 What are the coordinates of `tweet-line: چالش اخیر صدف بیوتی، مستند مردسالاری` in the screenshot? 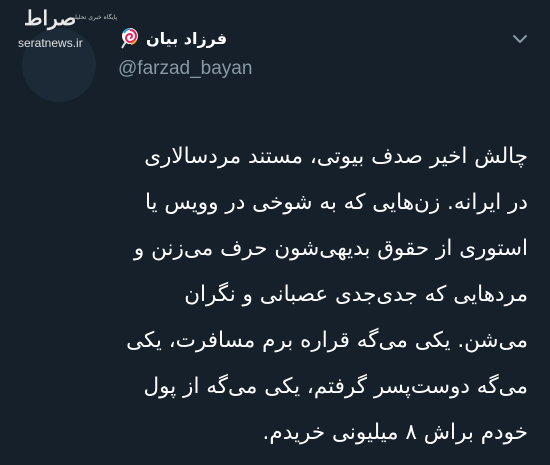 It's located at (336, 156).